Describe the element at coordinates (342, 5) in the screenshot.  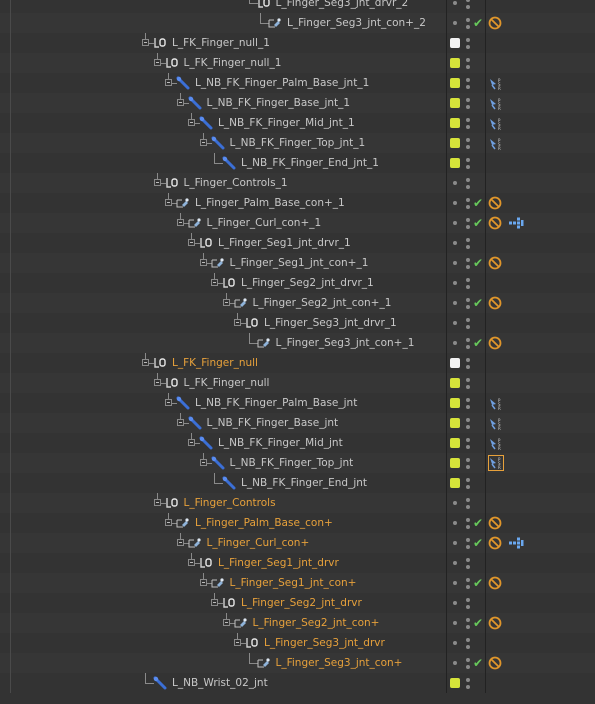
I see `object-name: L_Finger_Seg3_jnt_drvr_2` at that location.